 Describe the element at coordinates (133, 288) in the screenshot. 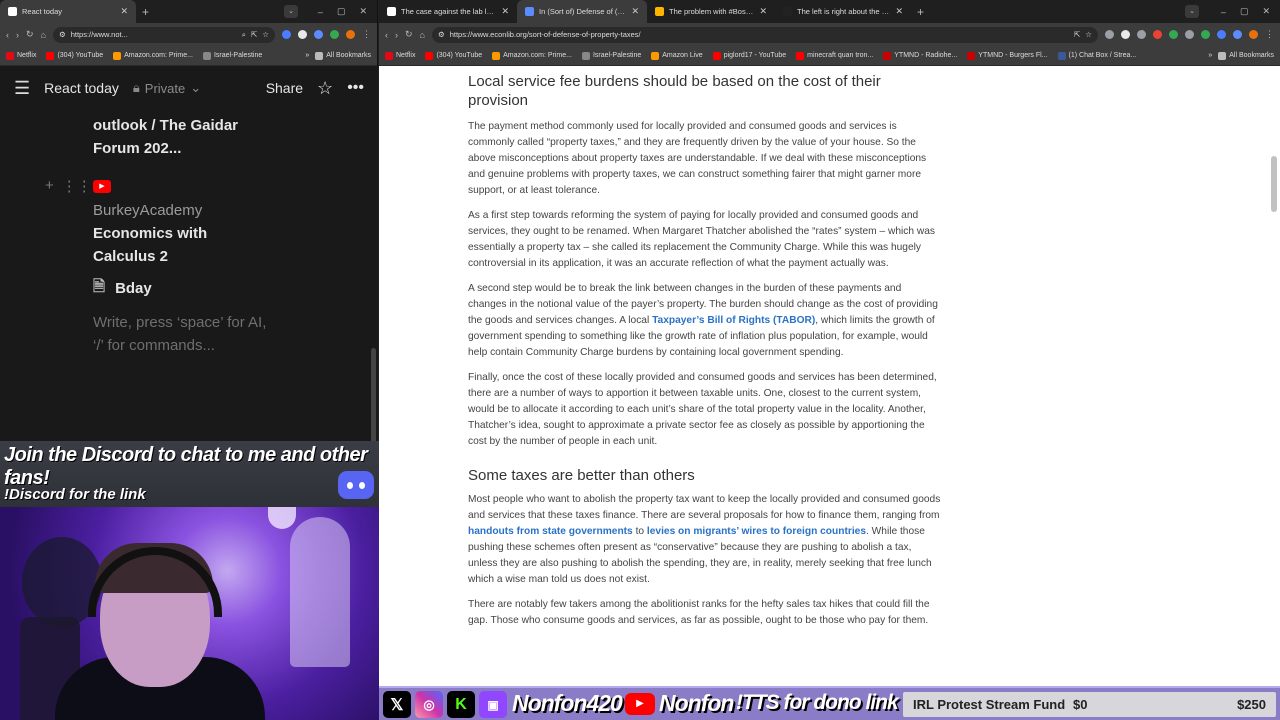

I see `subpage-title: Bday` at that location.